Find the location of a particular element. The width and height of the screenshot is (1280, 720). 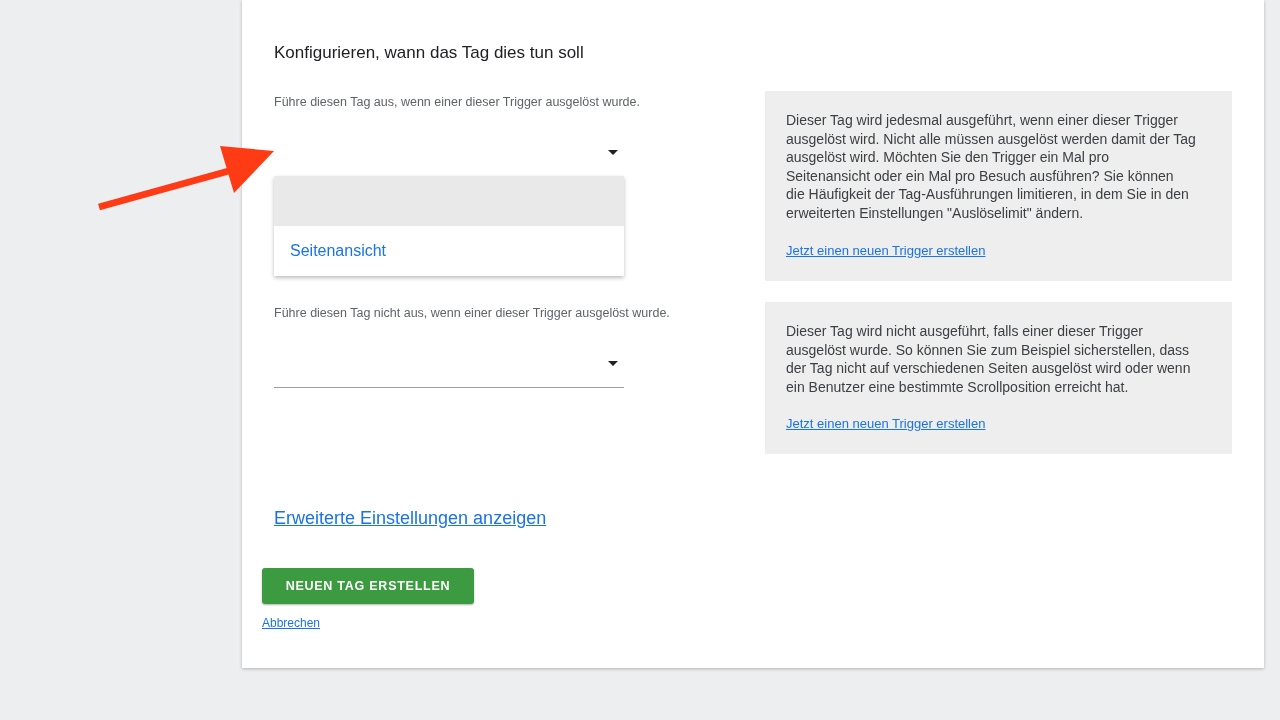

field-label: Führe diesen Tag nicht aus, wenn einer dieser Trigger ausgelöst wurde. is located at coordinates (472, 313).